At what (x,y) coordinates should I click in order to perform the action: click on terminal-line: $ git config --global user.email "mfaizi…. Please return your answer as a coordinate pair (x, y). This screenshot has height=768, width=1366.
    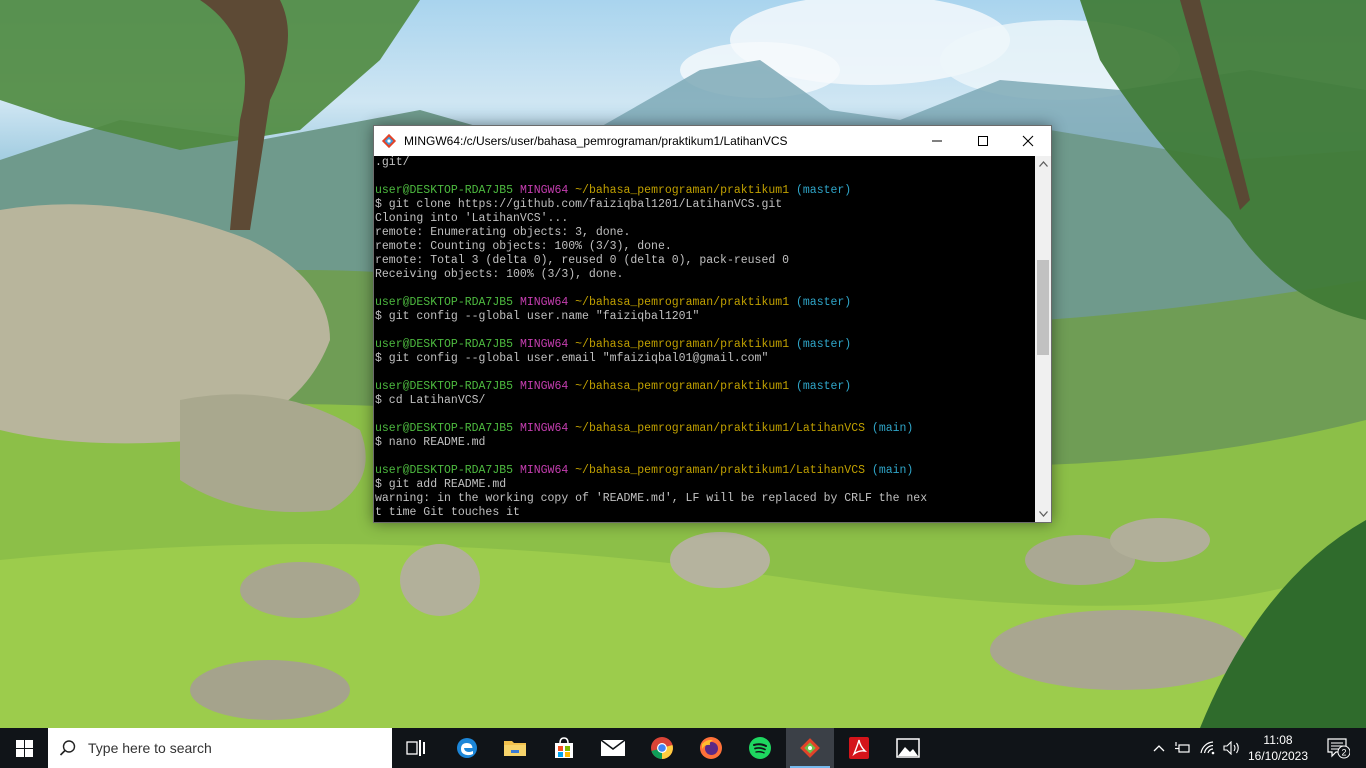
    Looking at the image, I should click on (572, 358).